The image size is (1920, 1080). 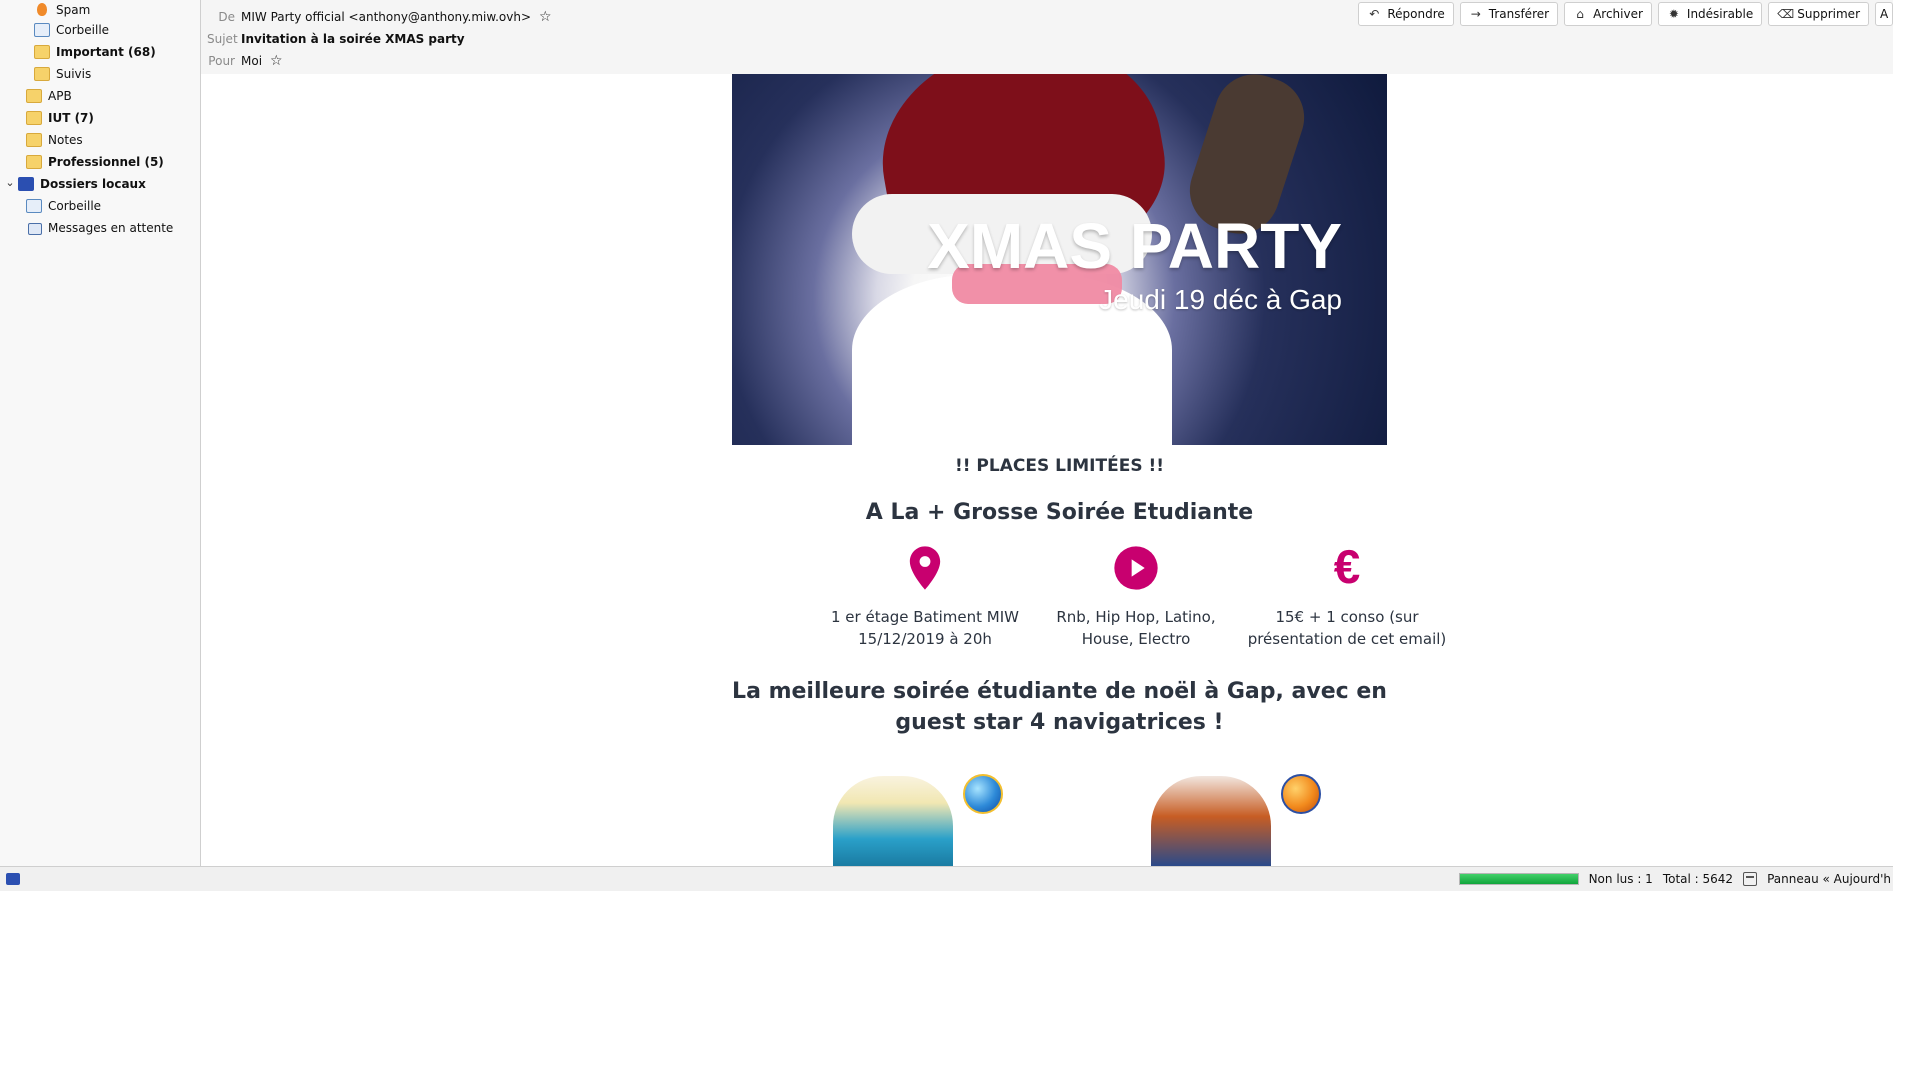 I want to click on delete-icon: ⌫, so click(x=1786, y=14).